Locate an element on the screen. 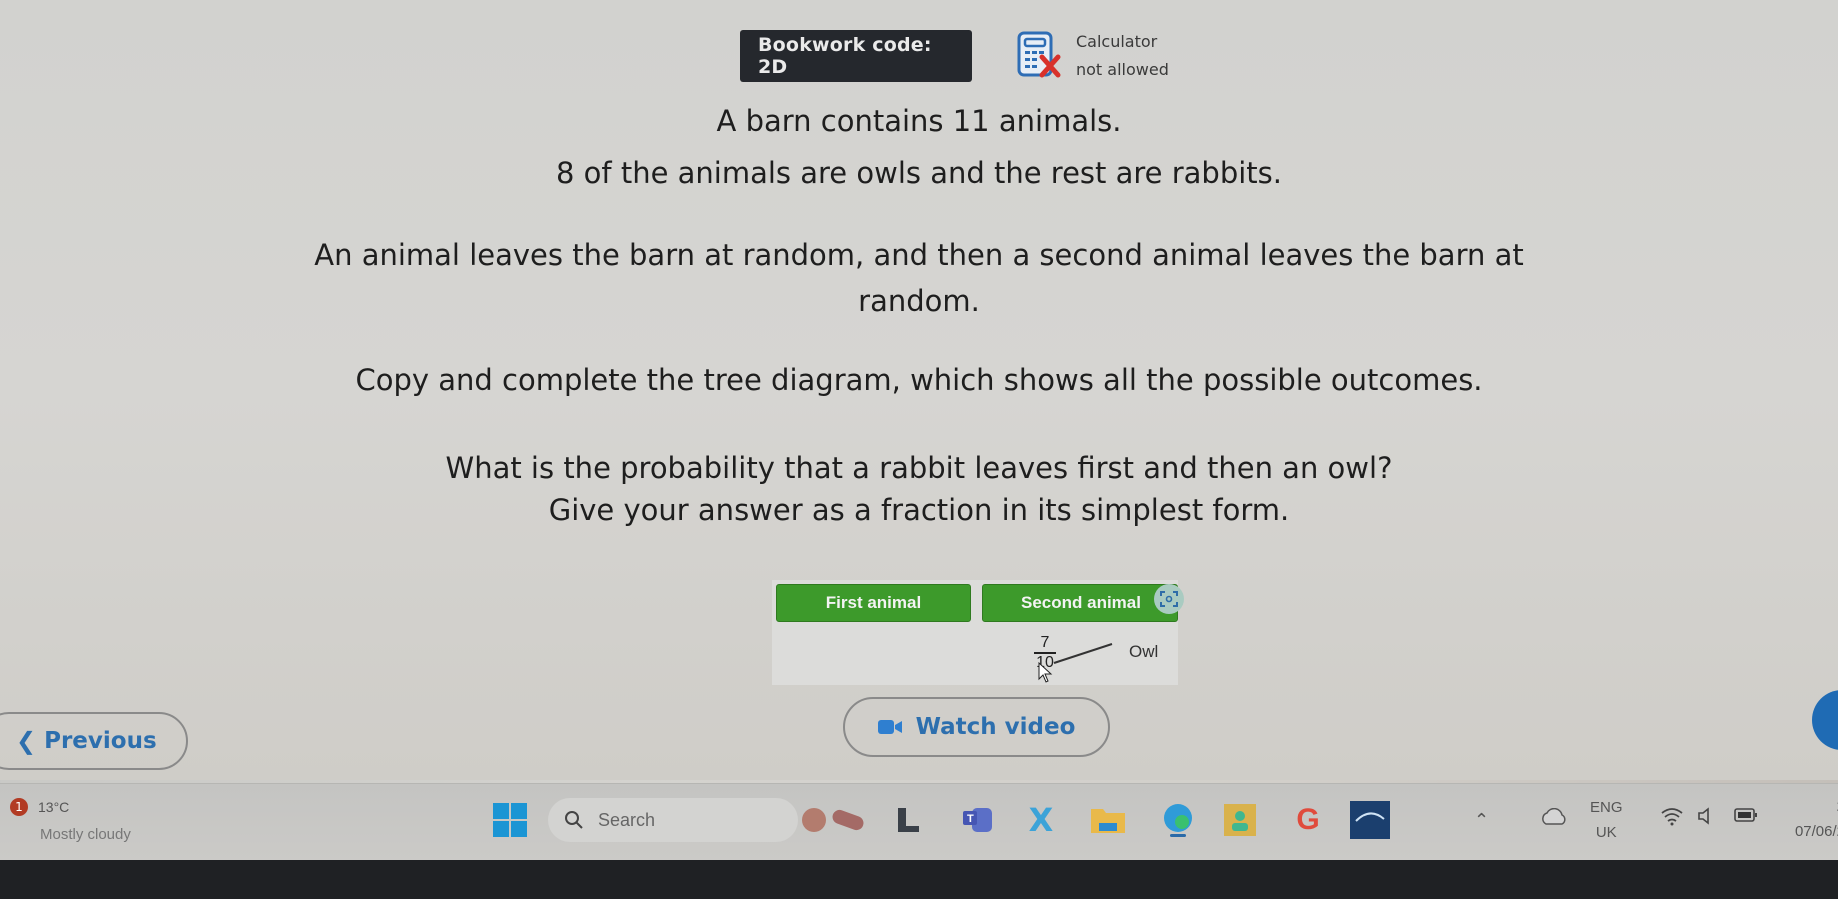  disney-plus-icon is located at coordinates (1370, 820).